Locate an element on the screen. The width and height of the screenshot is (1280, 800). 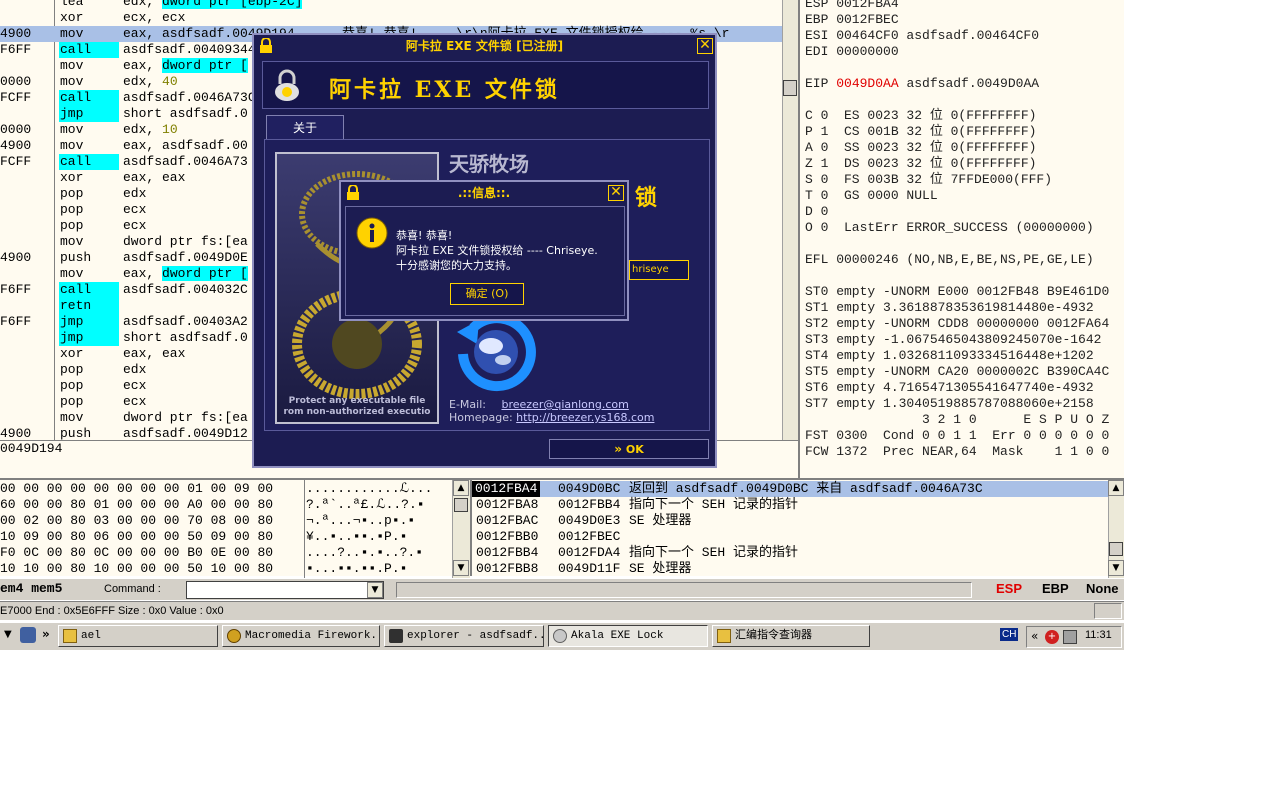
disasm-mnemonic: call is located at coordinates (89, 162).